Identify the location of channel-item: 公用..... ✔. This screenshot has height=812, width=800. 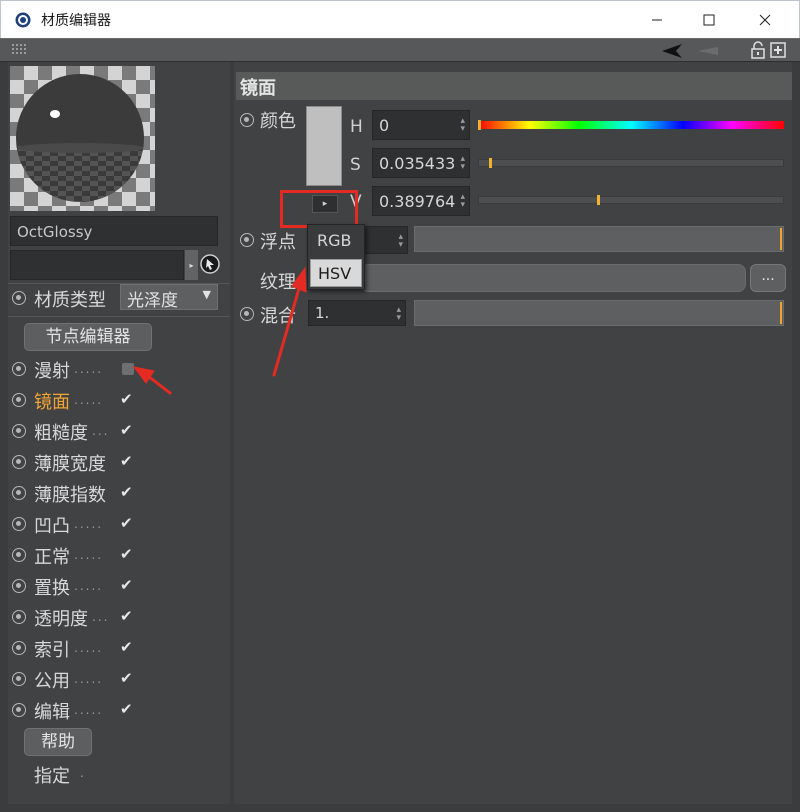
(85, 680).